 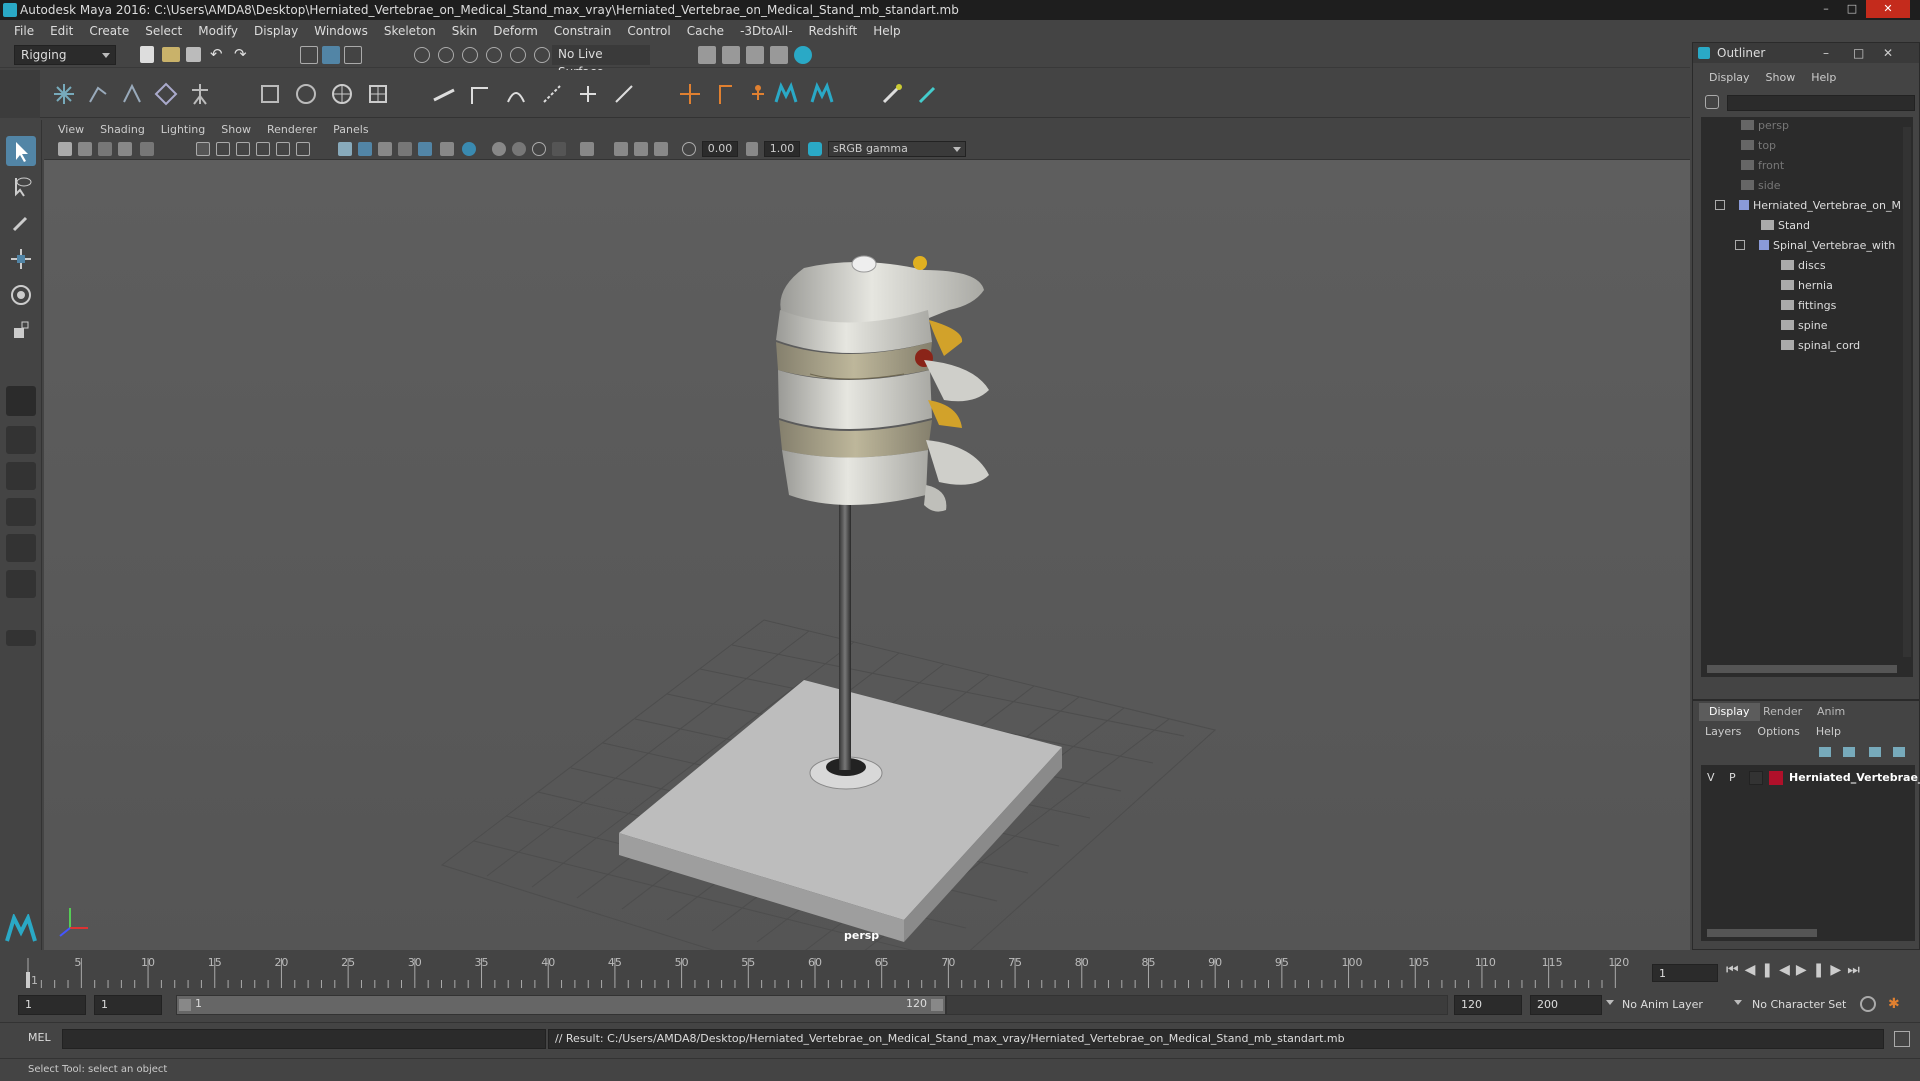 I want to click on shelf-tabs-toggle, so click(x=20, y=94).